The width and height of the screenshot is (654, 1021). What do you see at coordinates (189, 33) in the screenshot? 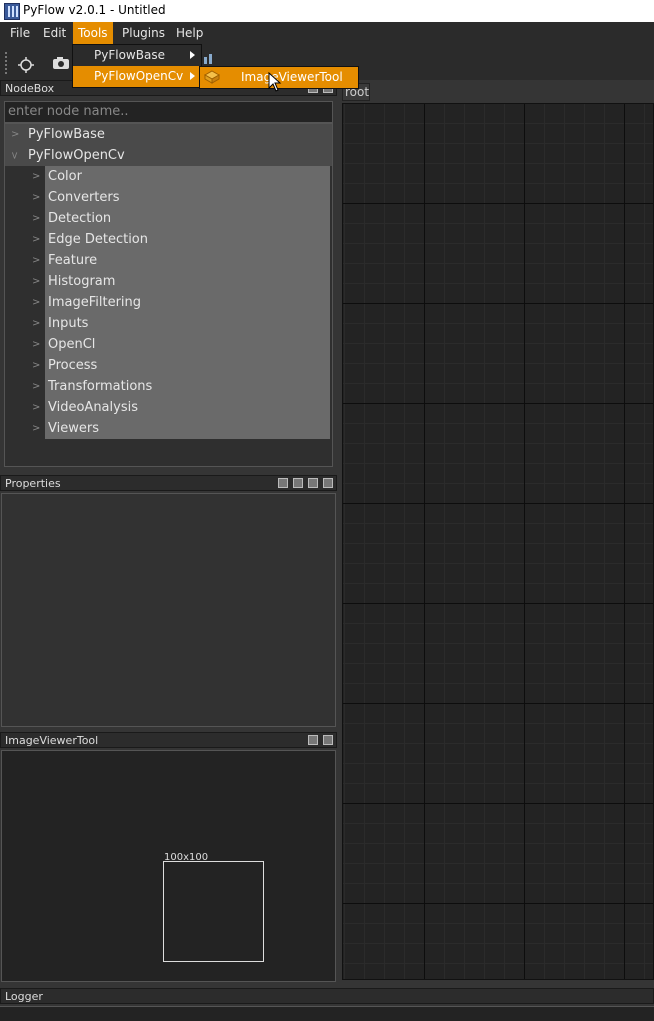
I see `menu-help: Help` at bounding box center [189, 33].